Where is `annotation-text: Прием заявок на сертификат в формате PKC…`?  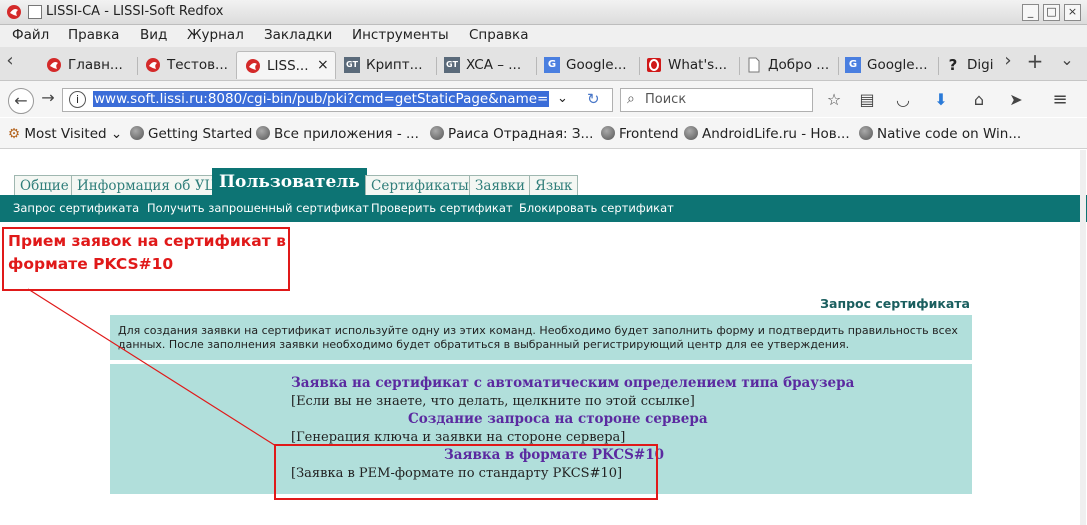 annotation-text: Прием заявок на сертификат в формате PKC… is located at coordinates (147, 252).